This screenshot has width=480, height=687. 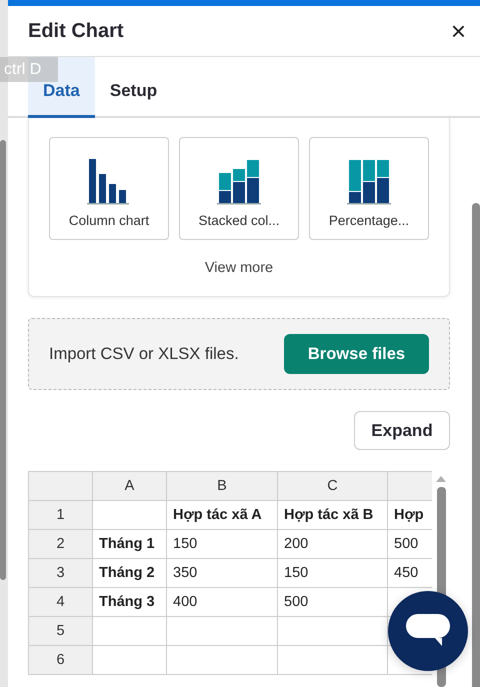 I want to click on row-header: 4, so click(x=60, y=602).